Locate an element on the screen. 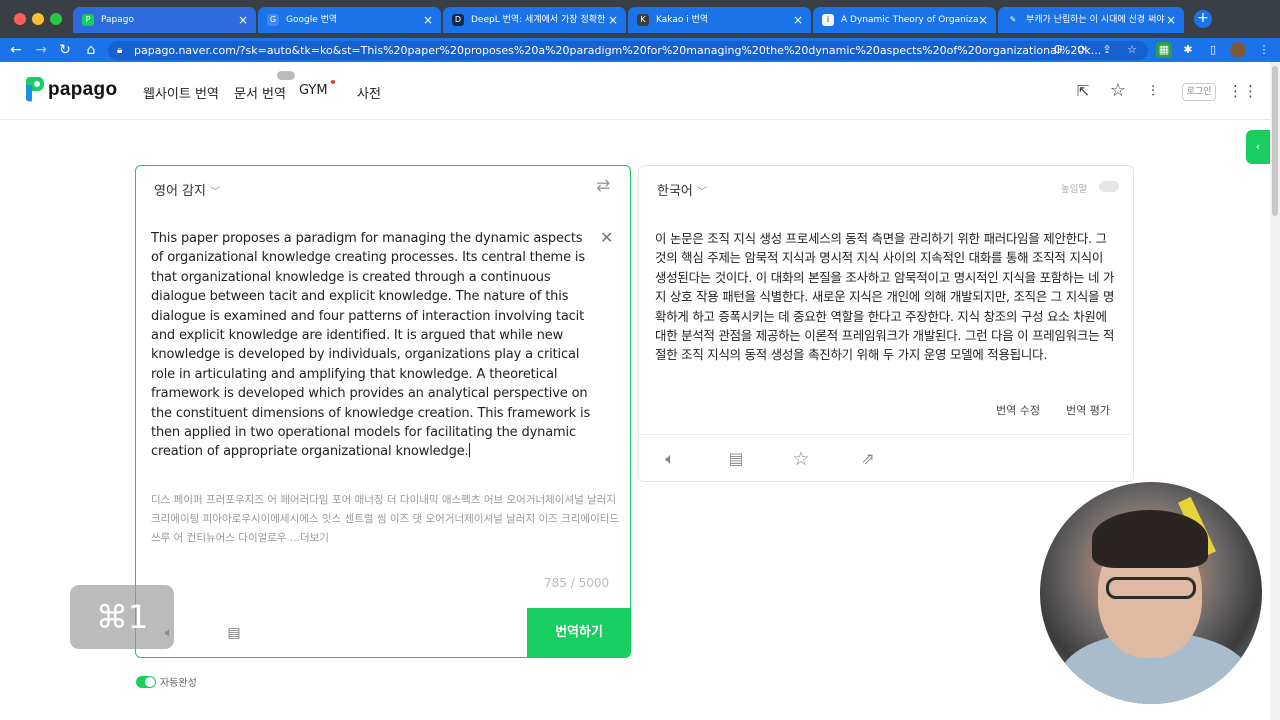 The width and height of the screenshot is (1280, 720). settings-sliders-icon: ⫶ is located at coordinates (1153, 91).